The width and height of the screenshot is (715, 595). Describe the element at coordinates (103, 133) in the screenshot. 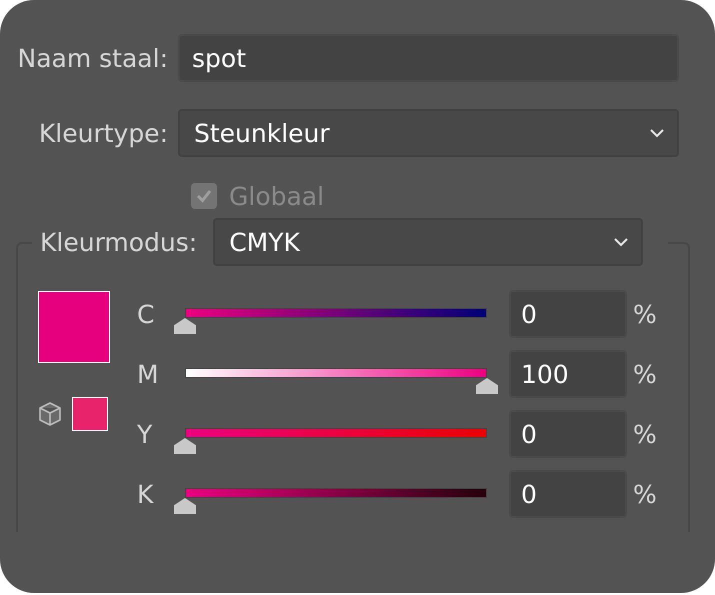

I see `field-label: Kleurtype:` at that location.